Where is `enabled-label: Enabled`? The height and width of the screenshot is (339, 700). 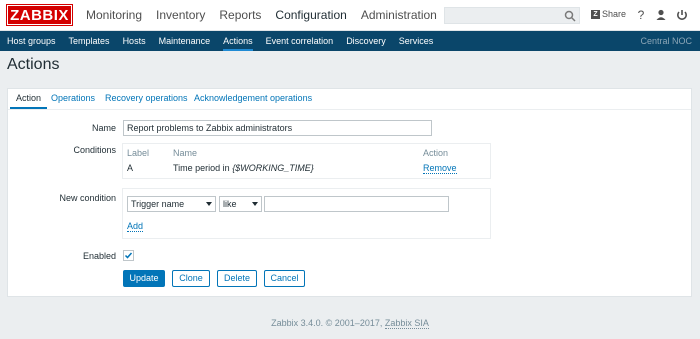
enabled-label: Enabled is located at coordinates (99, 256).